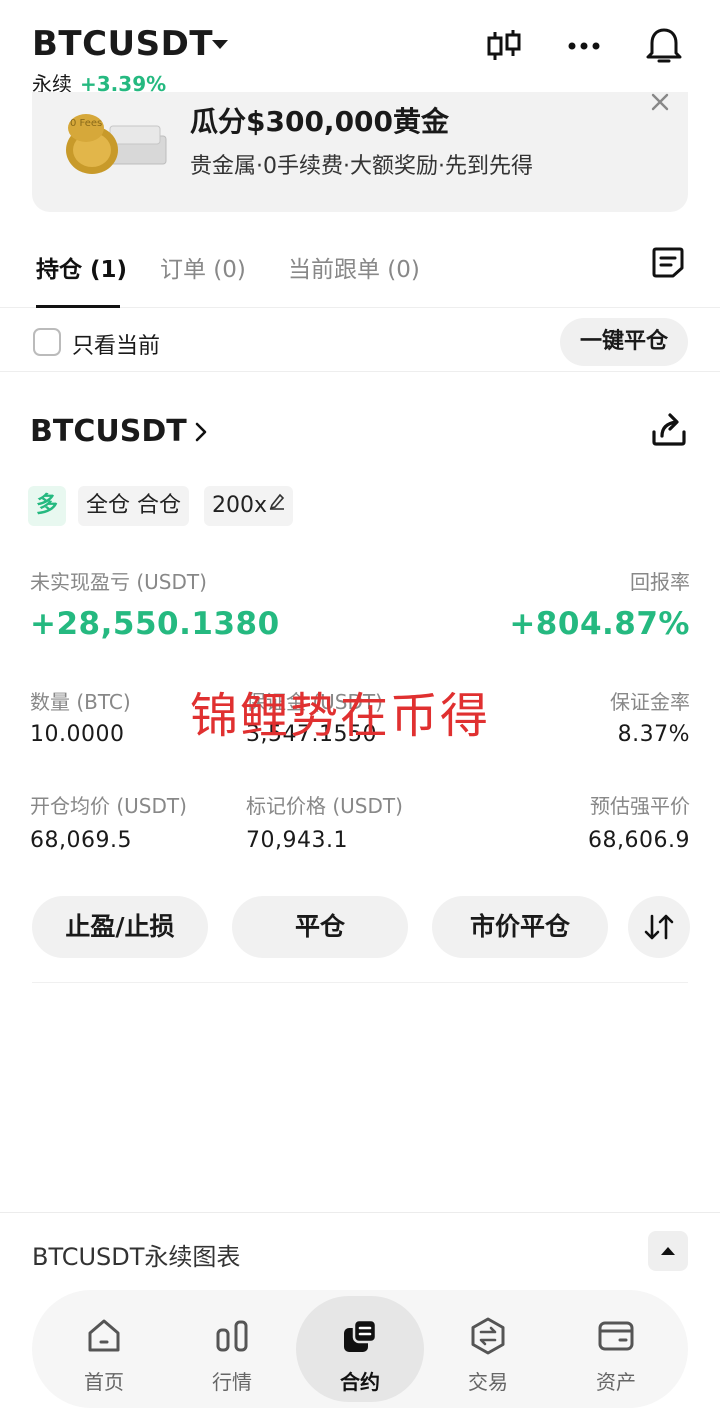 The image size is (720, 1420). What do you see at coordinates (320, 121) in the screenshot?
I see `banner-title: 瓜分$300,000黄金` at bounding box center [320, 121].